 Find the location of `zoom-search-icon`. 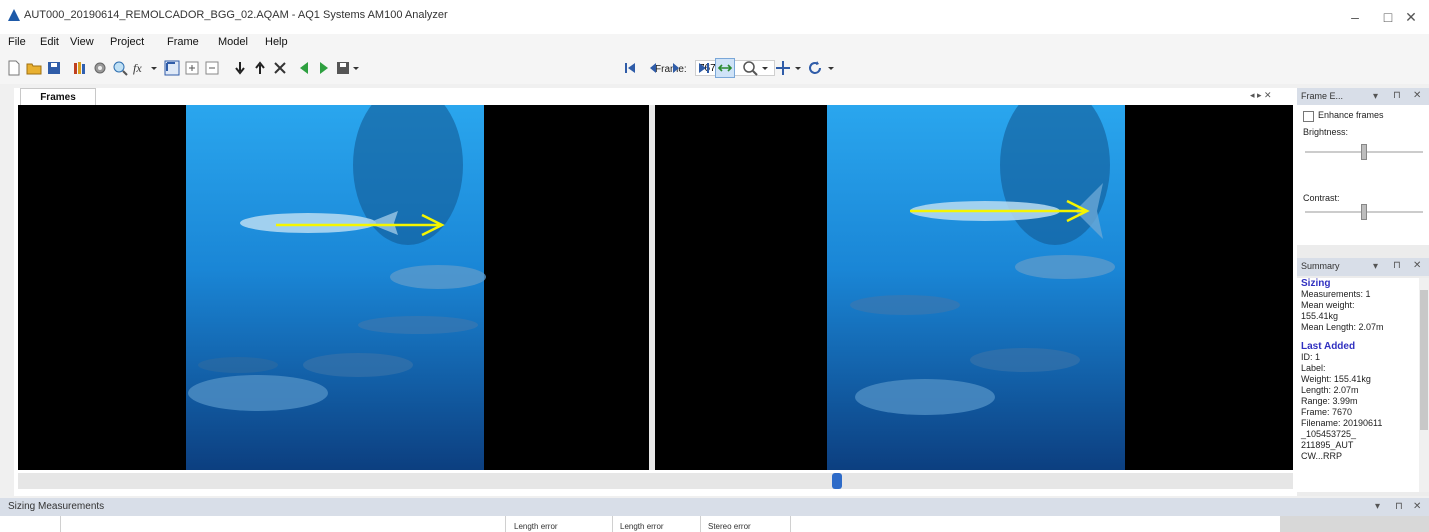

zoom-search-icon is located at coordinates (120, 68).